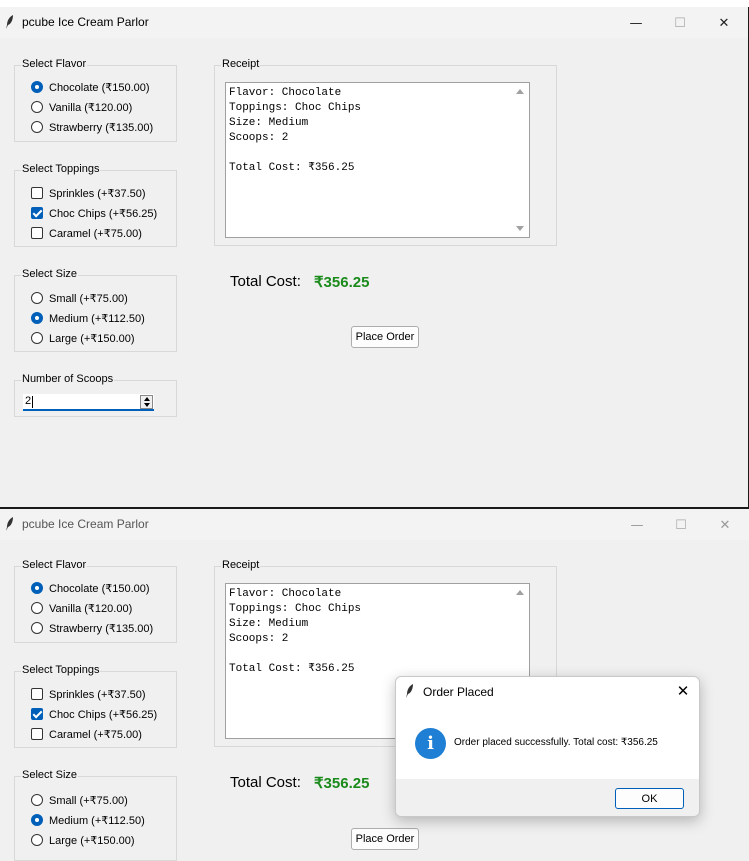 The width and height of the screenshot is (749, 861). What do you see at coordinates (520, 160) in the screenshot?
I see `receipt-scrollbar` at bounding box center [520, 160].